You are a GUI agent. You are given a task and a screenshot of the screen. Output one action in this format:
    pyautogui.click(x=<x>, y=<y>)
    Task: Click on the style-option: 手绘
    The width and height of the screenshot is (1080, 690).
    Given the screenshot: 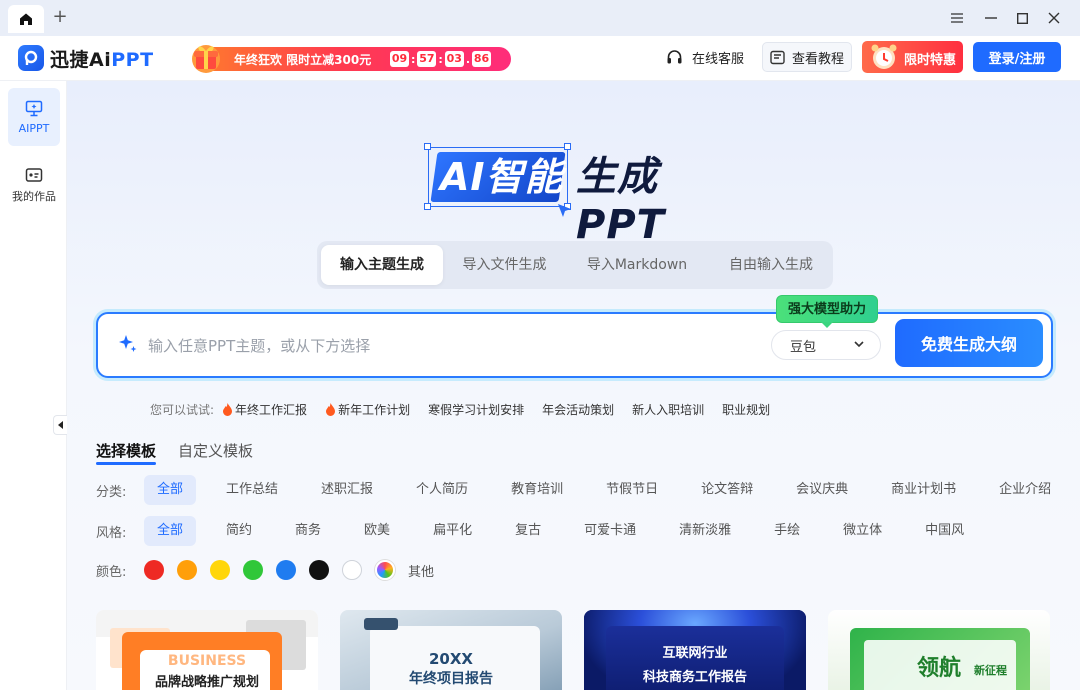 What is the action you would take?
    pyautogui.click(x=787, y=531)
    